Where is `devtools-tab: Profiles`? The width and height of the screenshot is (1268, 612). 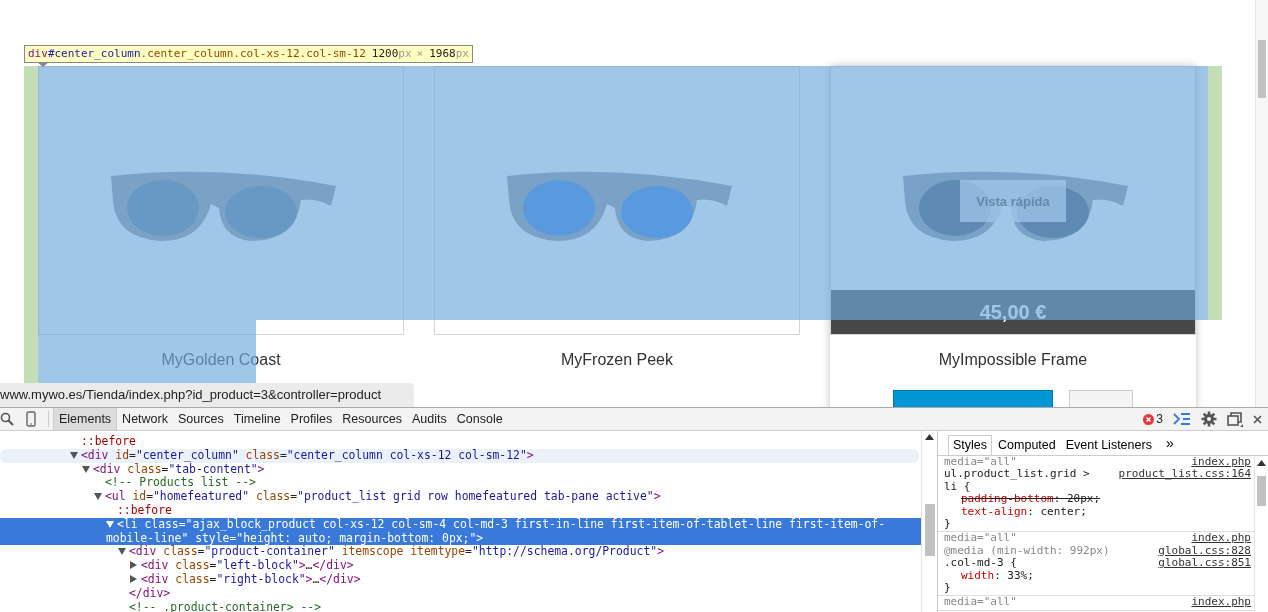
devtools-tab: Profiles is located at coordinates (311, 419).